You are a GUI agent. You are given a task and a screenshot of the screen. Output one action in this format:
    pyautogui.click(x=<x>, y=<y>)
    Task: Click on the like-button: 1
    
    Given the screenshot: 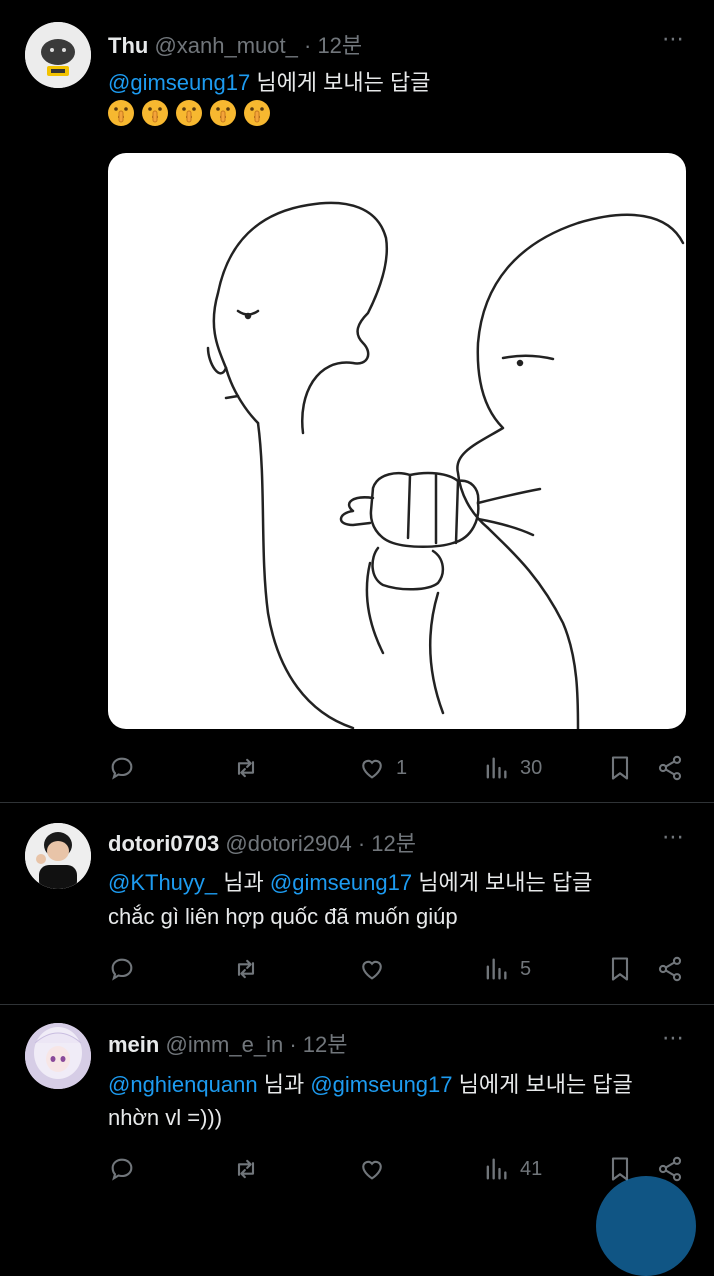 What is the action you would take?
    pyautogui.click(x=382, y=768)
    